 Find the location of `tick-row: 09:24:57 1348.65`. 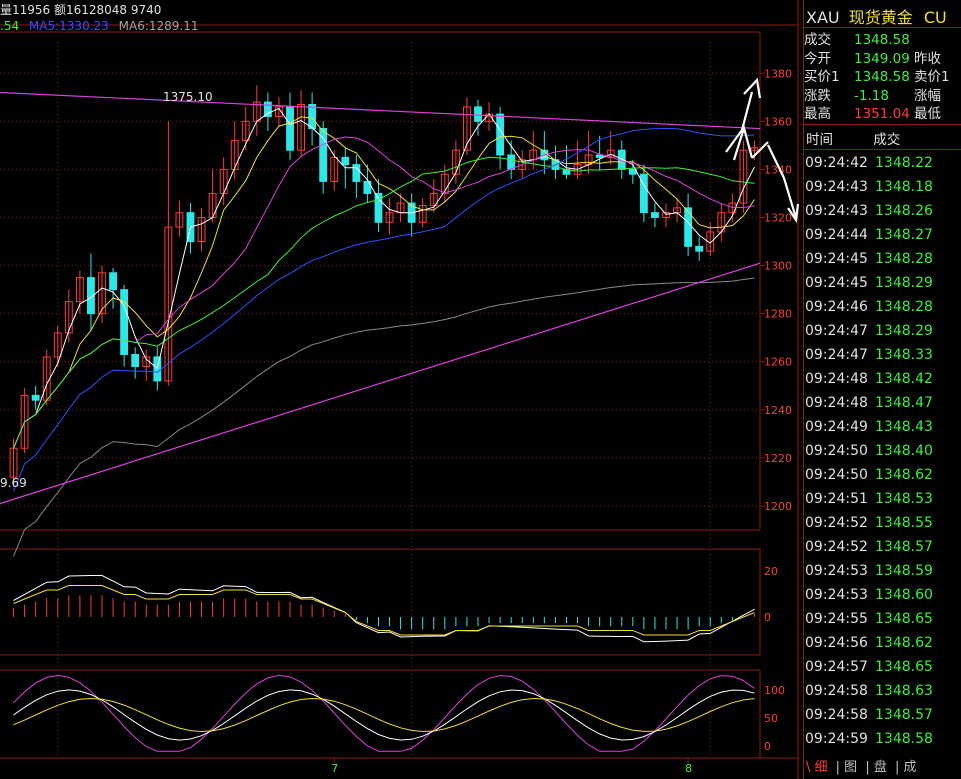

tick-row: 09:24:57 1348.65 is located at coordinates (869, 667).